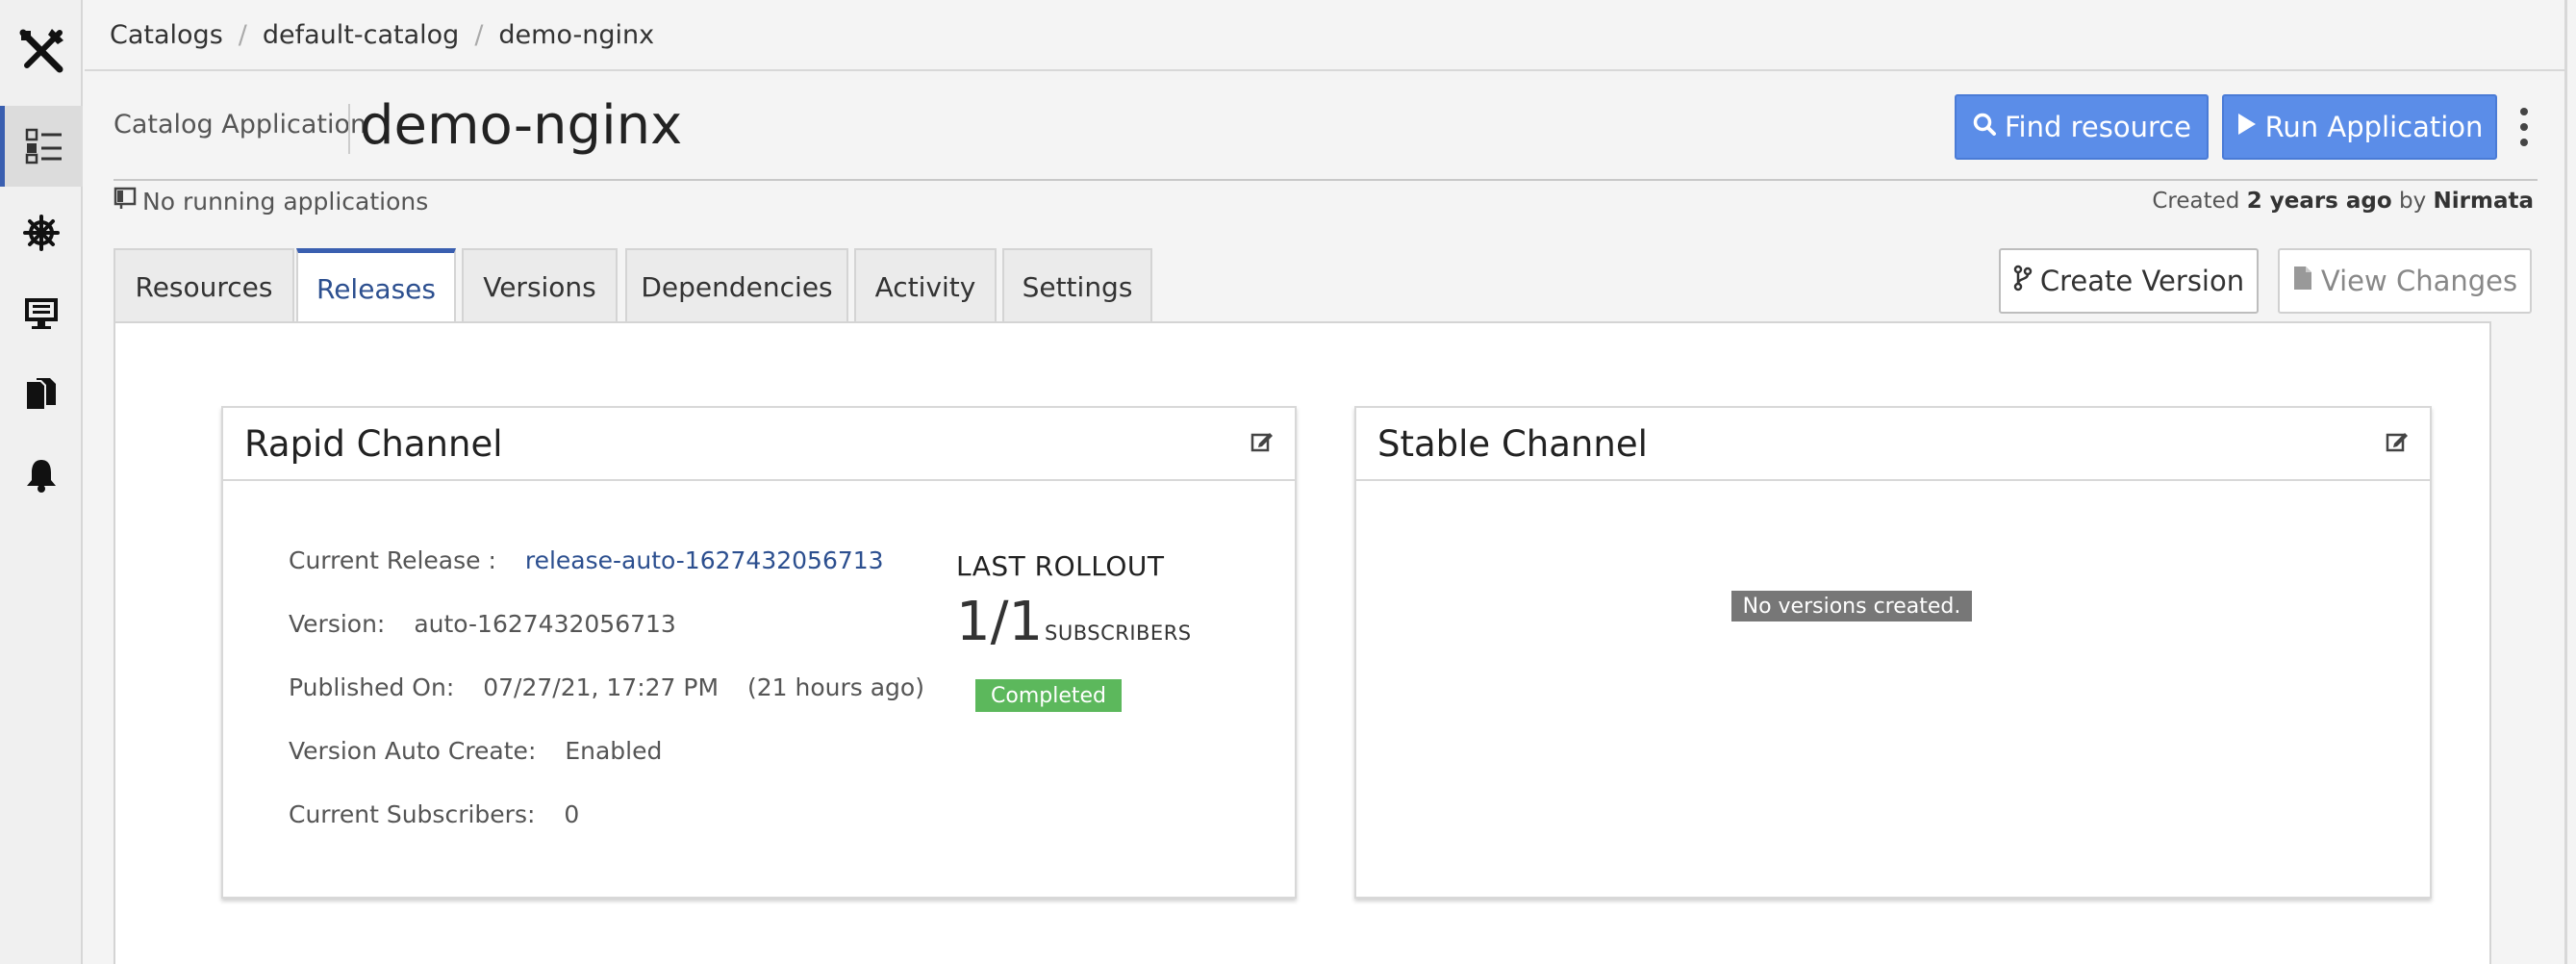 This screenshot has height=964, width=2576. Describe the element at coordinates (614, 751) in the screenshot. I see `auto-create-value: Enabled` at that location.